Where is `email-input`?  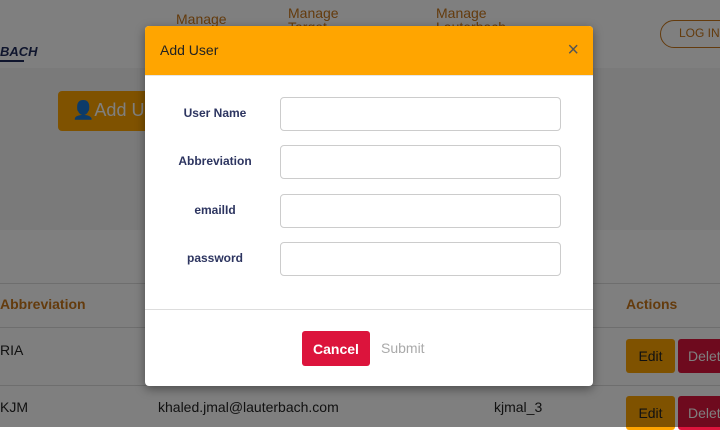
email-input is located at coordinates (420, 211).